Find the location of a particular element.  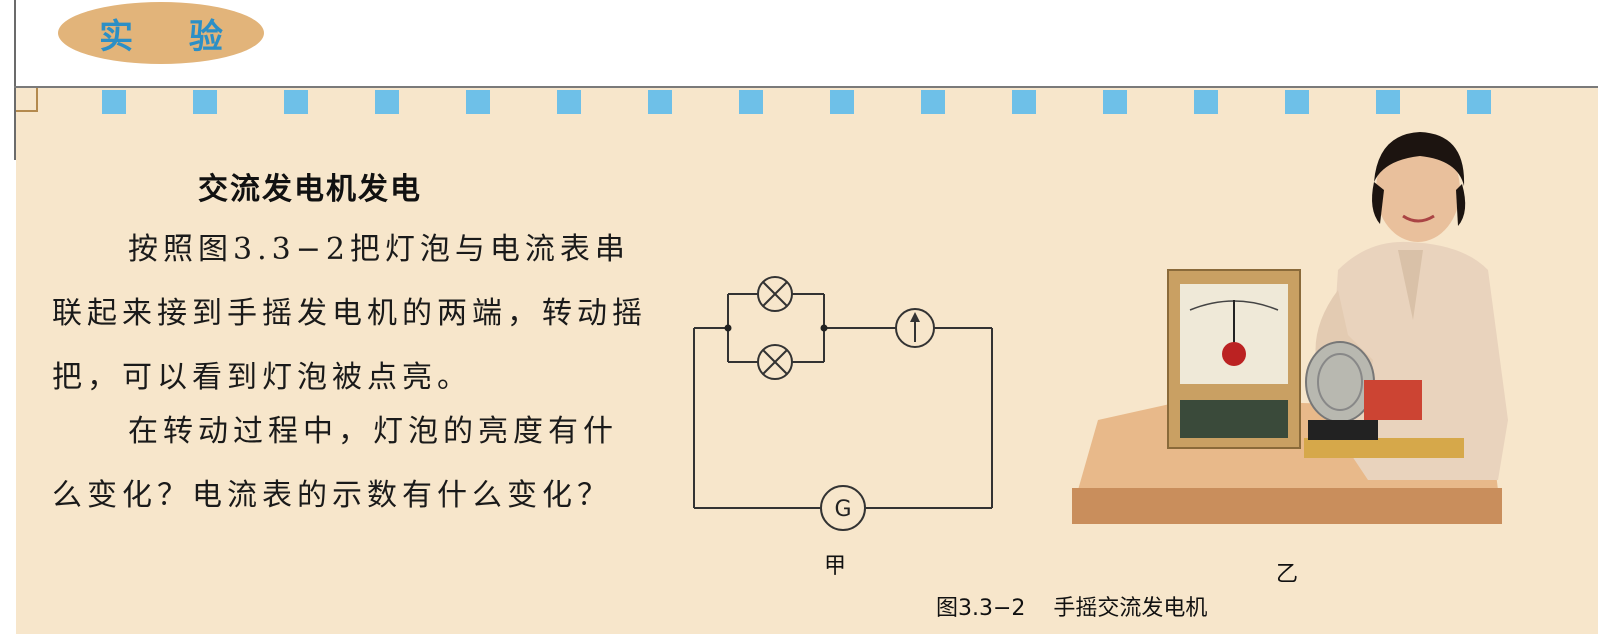

paragraph-question: 在转动过程中，灯泡的亮度有什么变化？电流表的示数有什么变化？ is located at coordinates (335, 463).